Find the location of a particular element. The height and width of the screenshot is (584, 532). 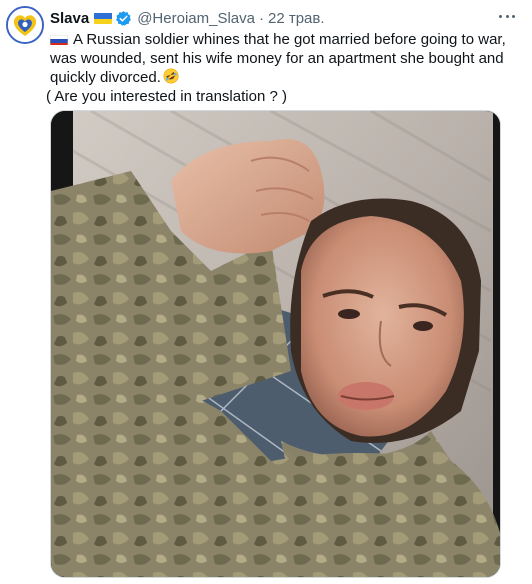

ukraine-flag-icon is located at coordinates (103, 18).